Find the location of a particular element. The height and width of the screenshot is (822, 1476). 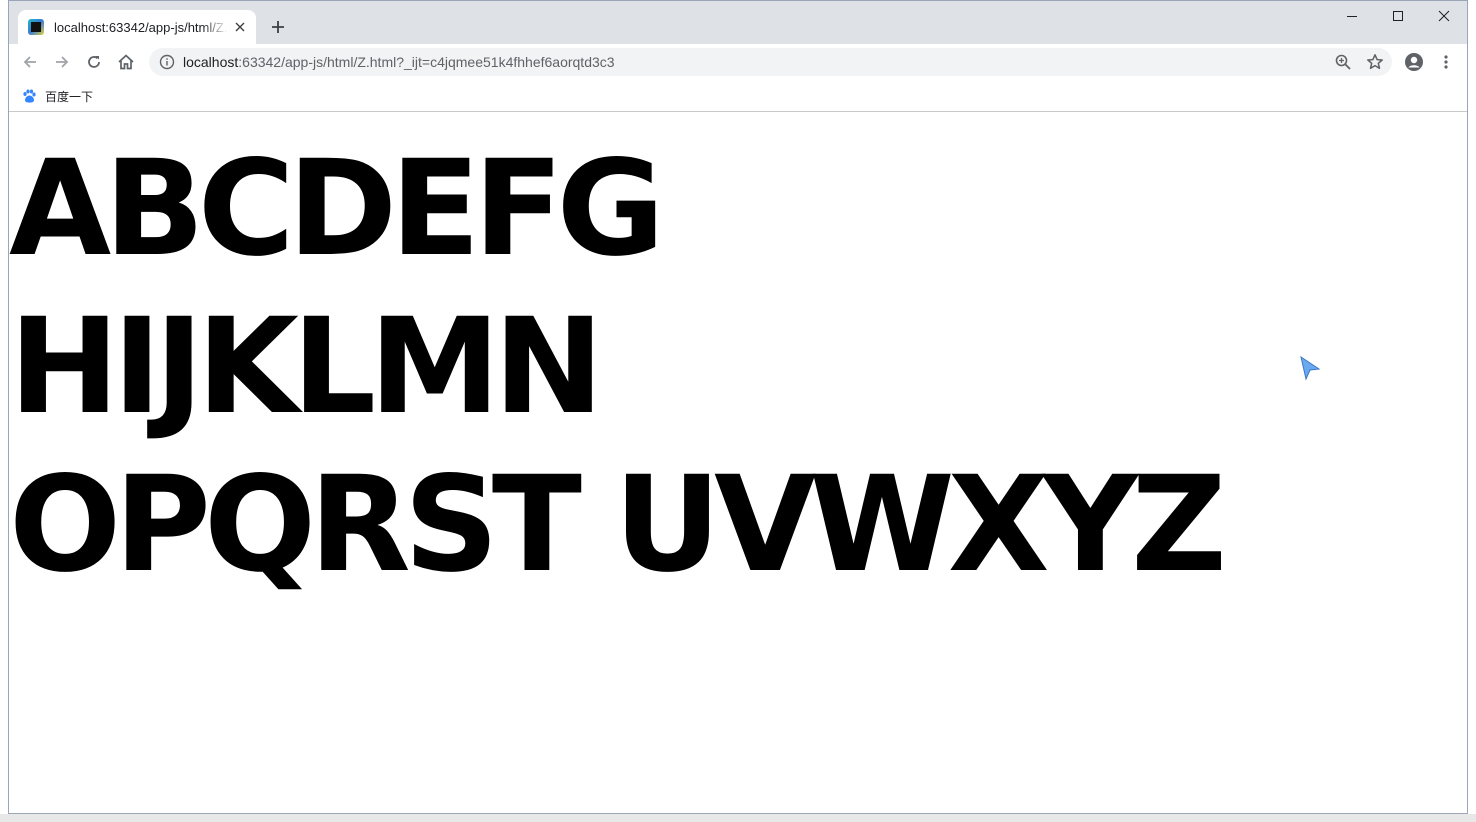

bookmark-label: 百度一下 is located at coordinates (69, 96).